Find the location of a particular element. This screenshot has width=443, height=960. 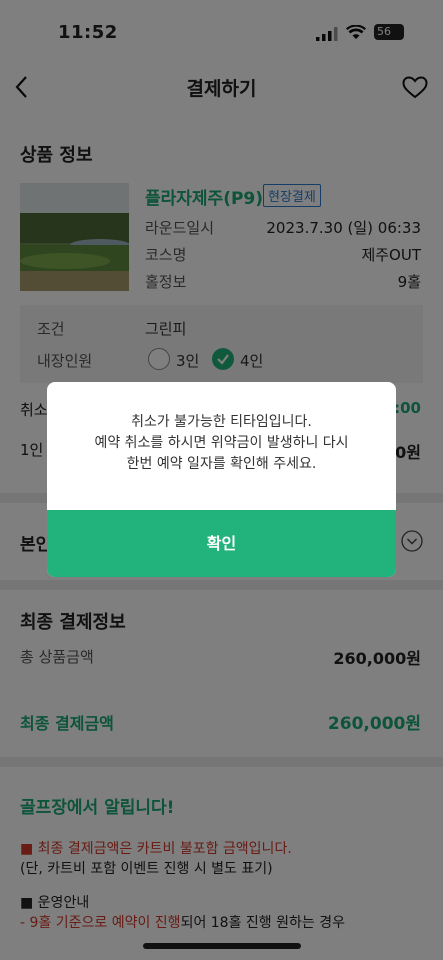

home-indicator is located at coordinates (222, 946).